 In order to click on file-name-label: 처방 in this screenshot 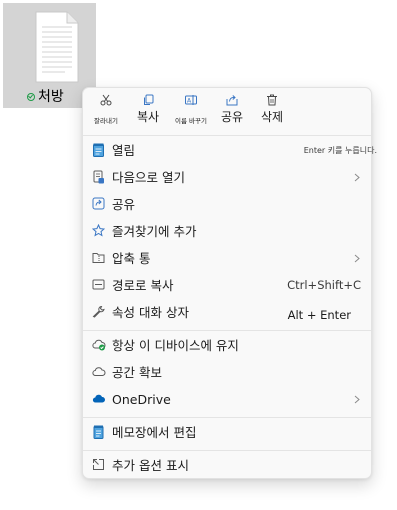, I will do `click(51, 97)`.